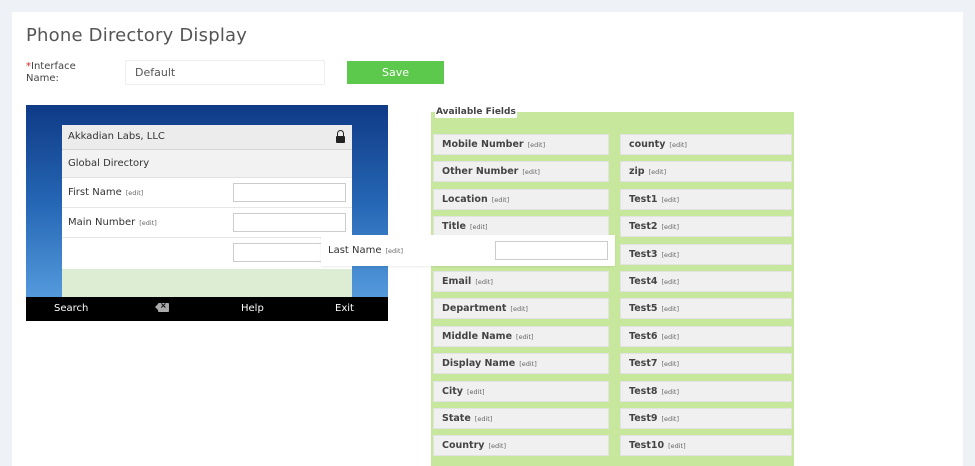 The height and width of the screenshot is (466, 975). What do you see at coordinates (395, 72) in the screenshot?
I see `save-button: Save` at bounding box center [395, 72].